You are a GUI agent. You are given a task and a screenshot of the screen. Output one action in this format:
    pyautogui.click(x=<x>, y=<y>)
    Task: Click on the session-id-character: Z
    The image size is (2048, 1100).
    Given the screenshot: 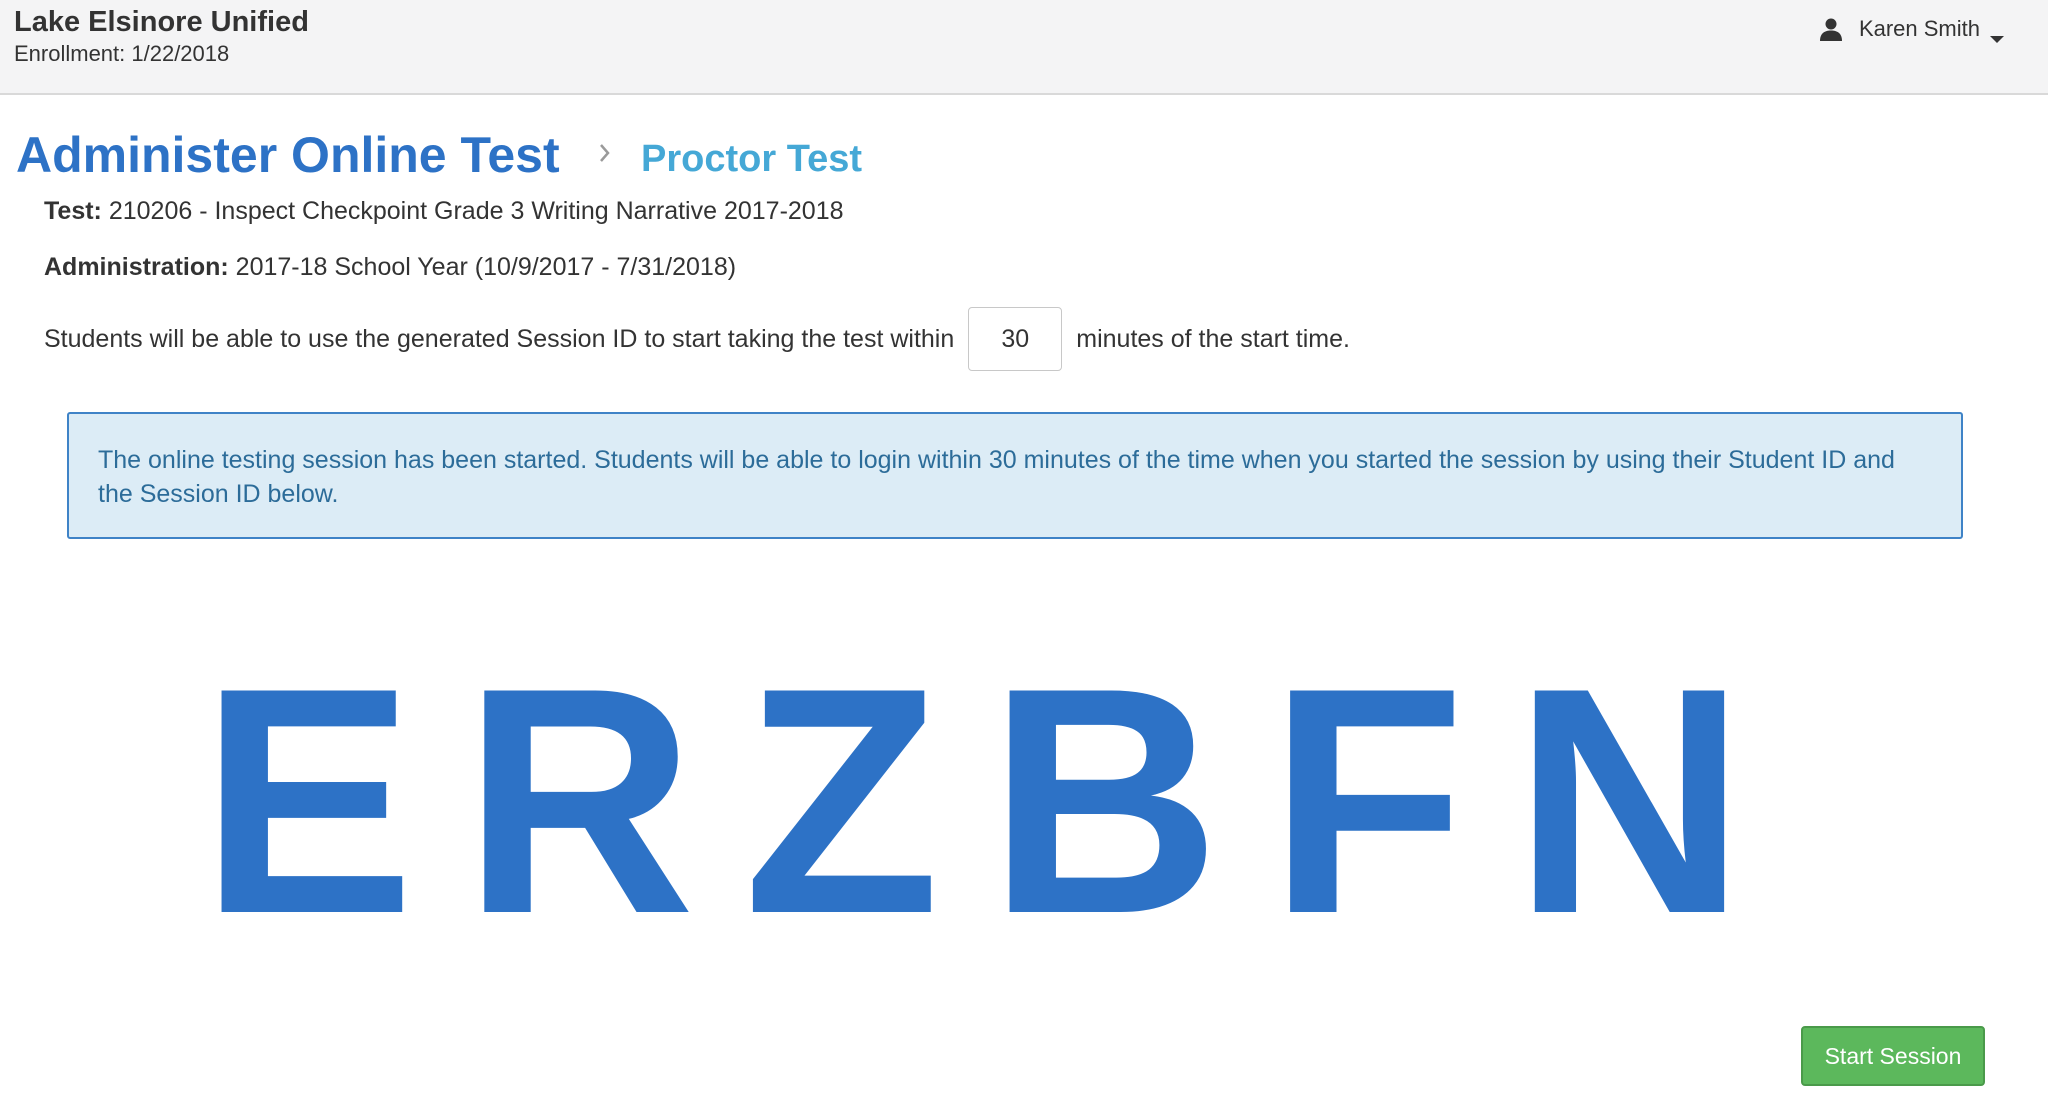 What is the action you would take?
    pyautogui.click(x=842, y=801)
    